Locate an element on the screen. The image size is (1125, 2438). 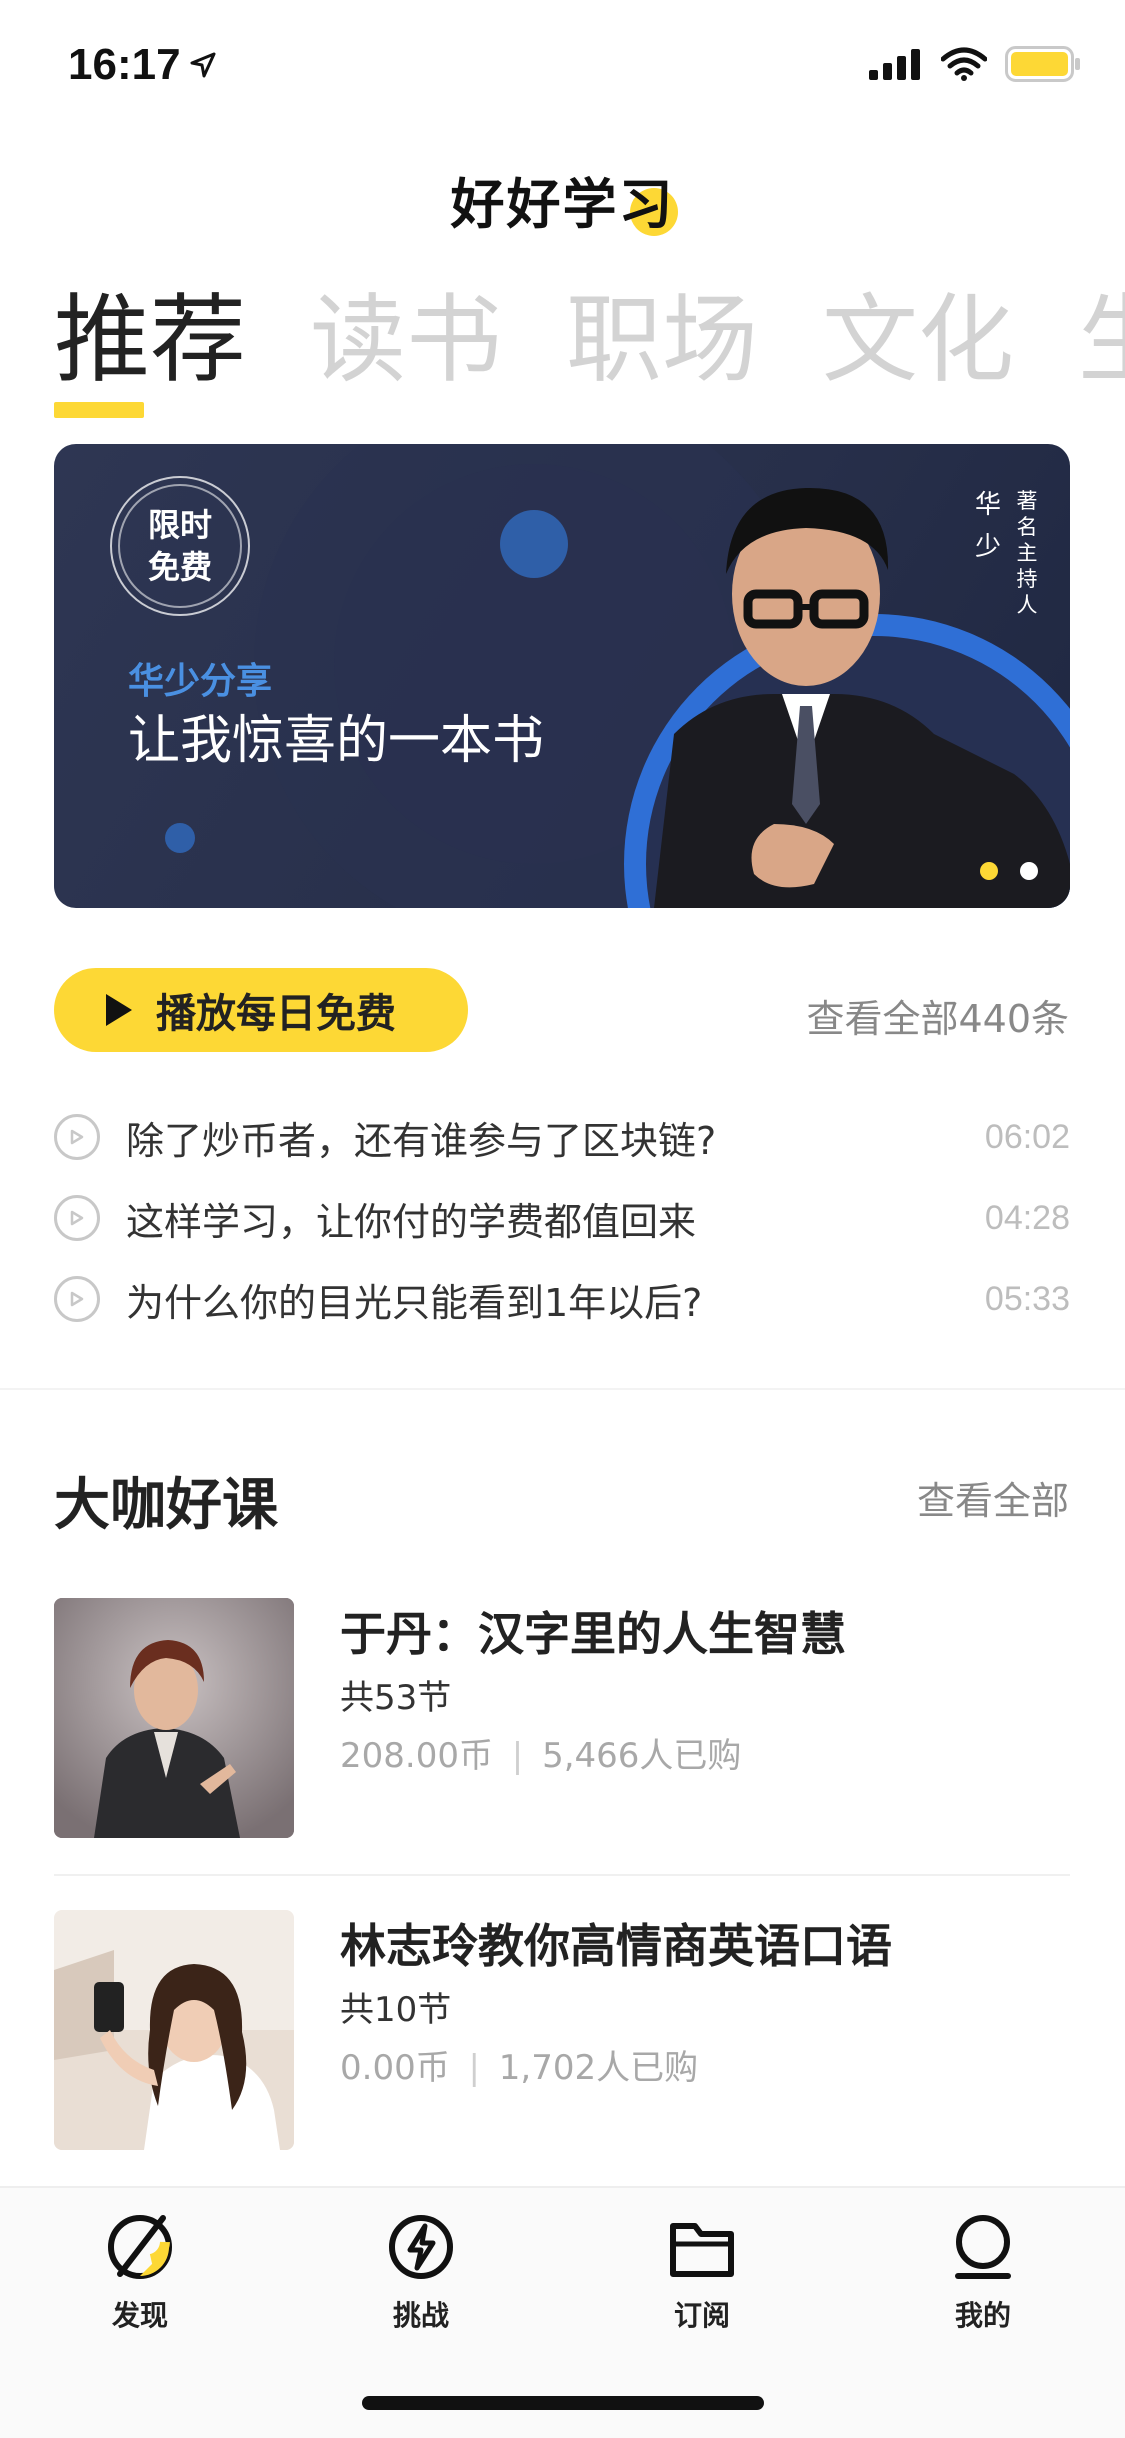
course-meta: 0.00币 | 1,702人已购 is located at coordinates (519, 2064).